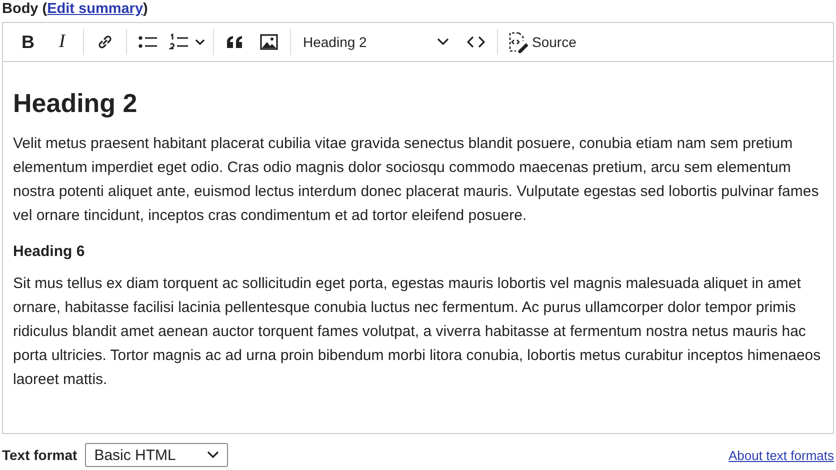 Image resolution: width=836 pixels, height=470 pixels. I want to click on bulleted-list-icon, so click(148, 42).